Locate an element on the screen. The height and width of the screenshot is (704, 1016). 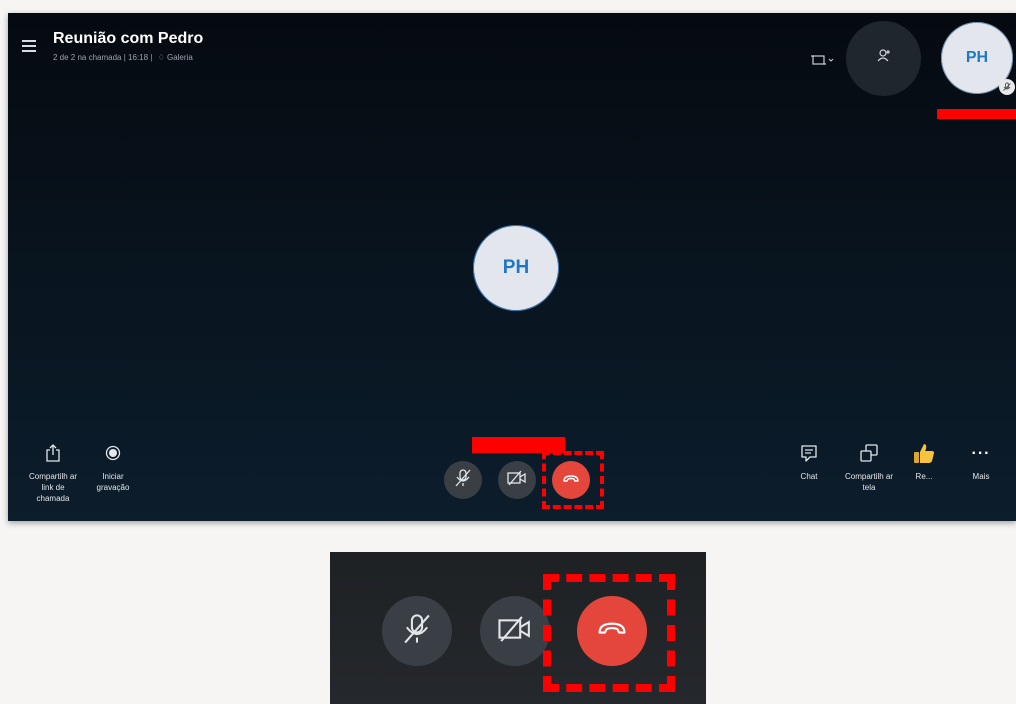
end-call-button is located at coordinates (571, 480).